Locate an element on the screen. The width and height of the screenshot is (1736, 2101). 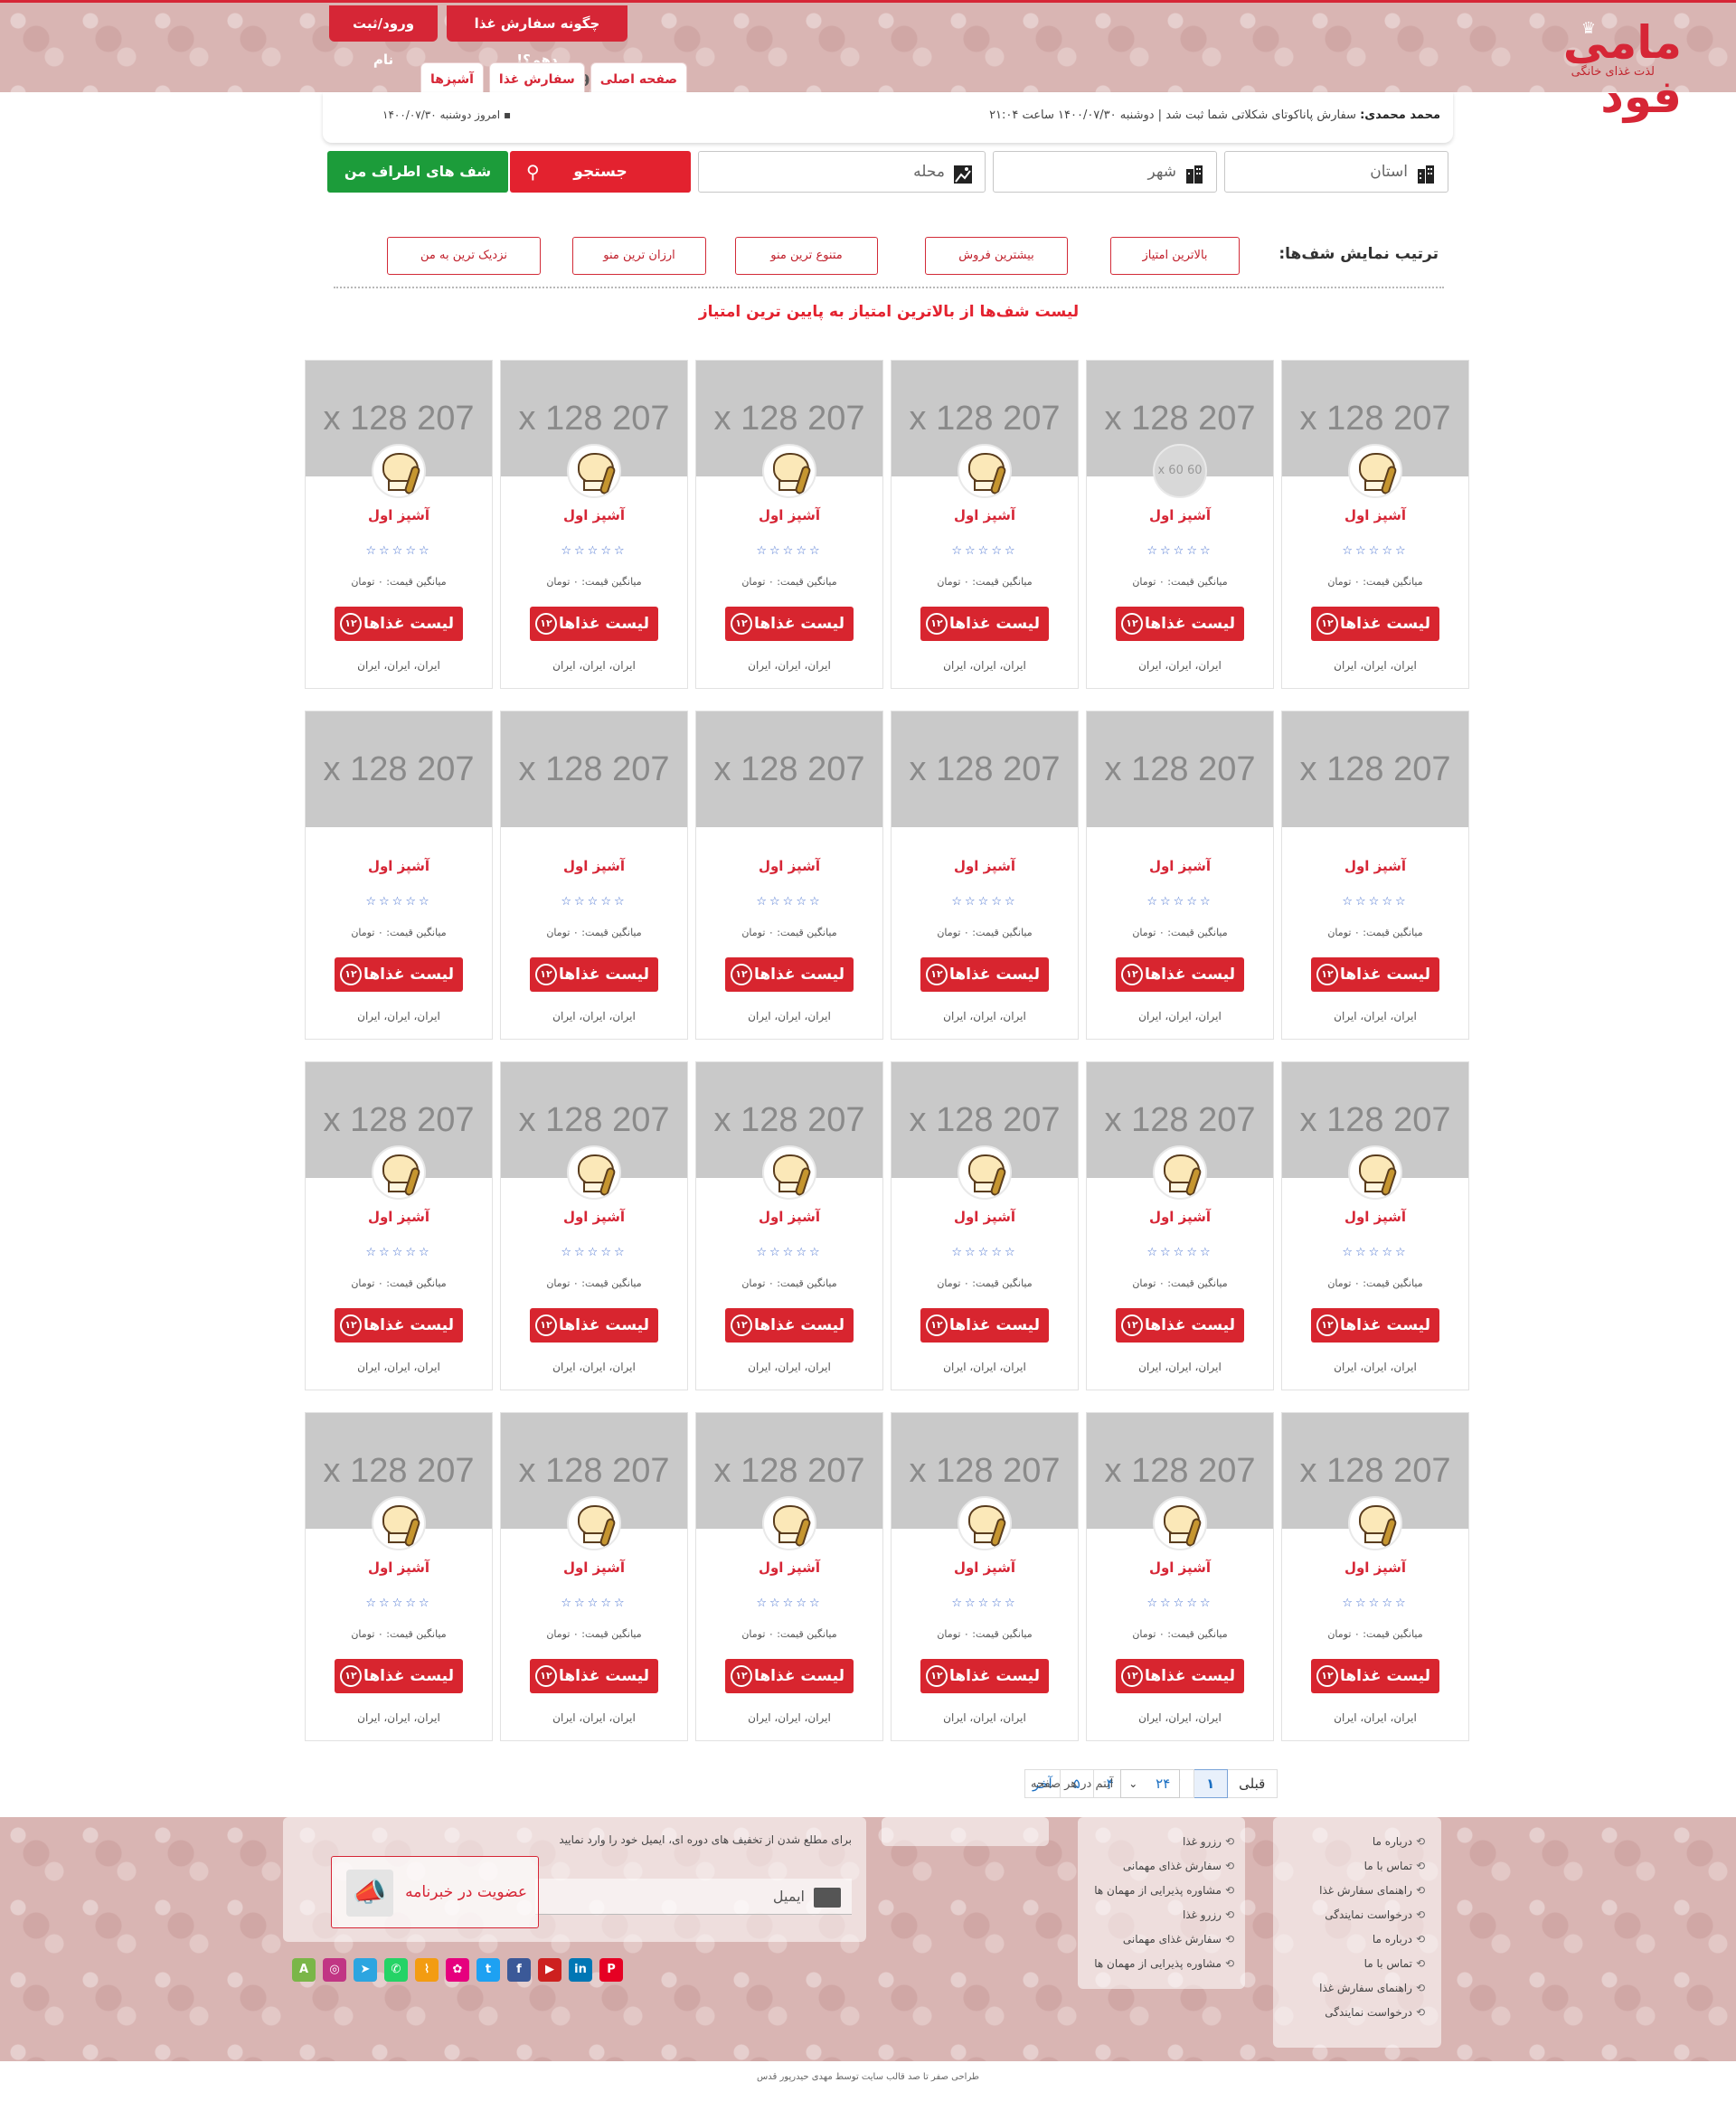
nav-home: صفحه اصلی is located at coordinates (638, 78).